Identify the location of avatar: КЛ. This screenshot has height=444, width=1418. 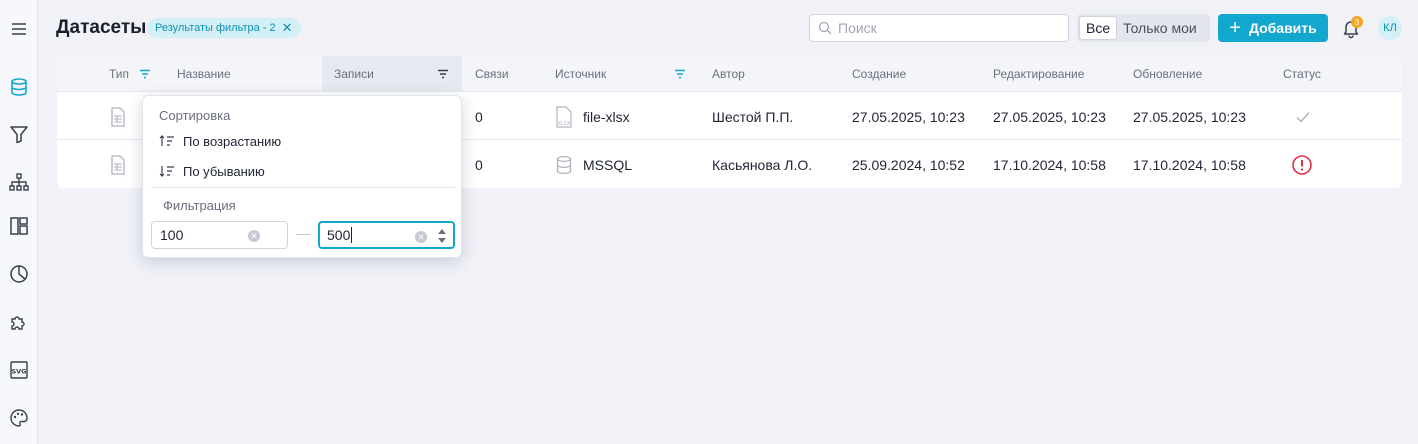
(1390, 28).